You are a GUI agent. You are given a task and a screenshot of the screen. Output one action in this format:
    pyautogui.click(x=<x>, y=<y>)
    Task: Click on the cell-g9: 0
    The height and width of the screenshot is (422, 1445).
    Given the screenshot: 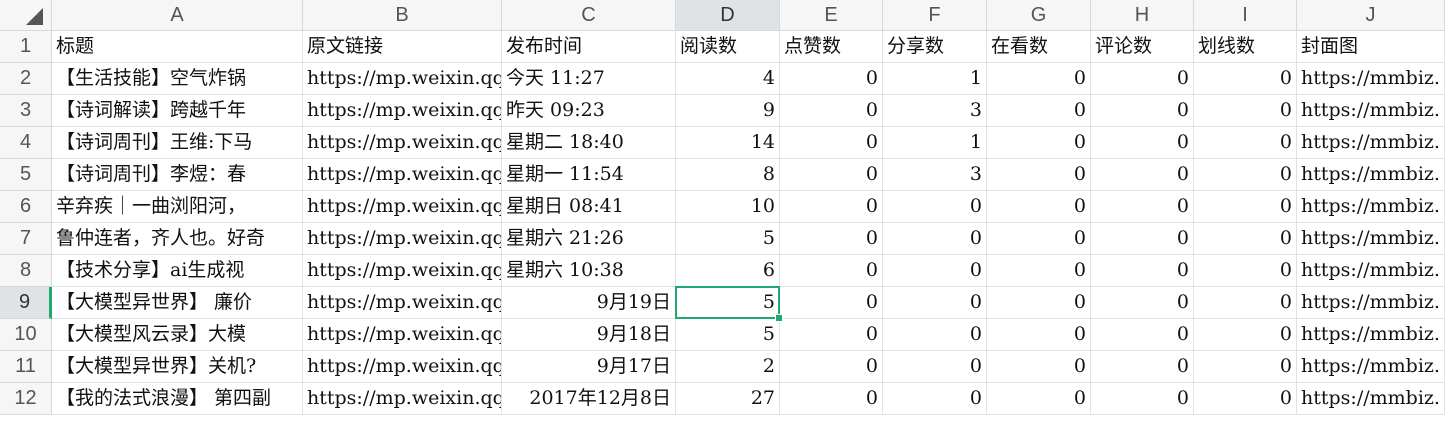 What is the action you would take?
    pyautogui.click(x=1039, y=303)
    